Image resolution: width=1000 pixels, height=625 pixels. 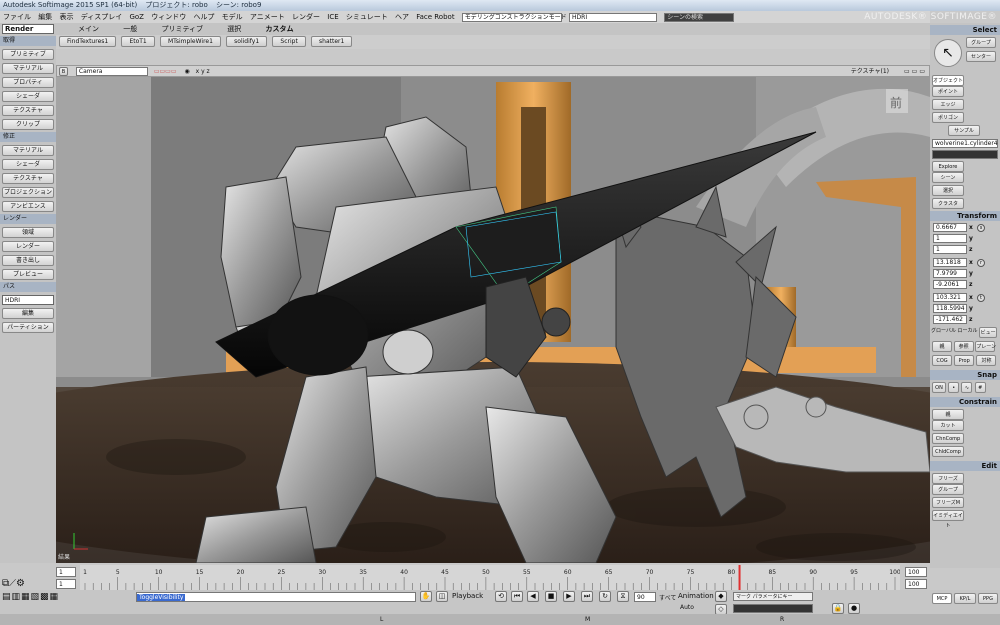 I want to click on get-material-button: マテリアル, so click(x=28, y=68).